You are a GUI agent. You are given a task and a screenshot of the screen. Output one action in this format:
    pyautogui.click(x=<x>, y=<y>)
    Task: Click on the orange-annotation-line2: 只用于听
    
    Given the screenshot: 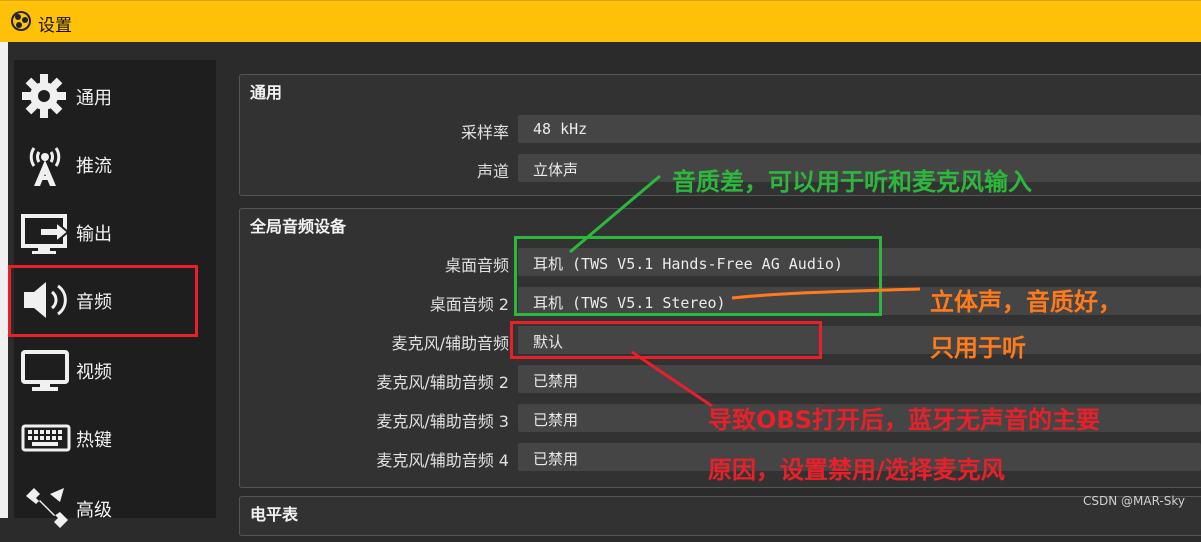 What is the action you would take?
    pyautogui.click(x=978, y=348)
    